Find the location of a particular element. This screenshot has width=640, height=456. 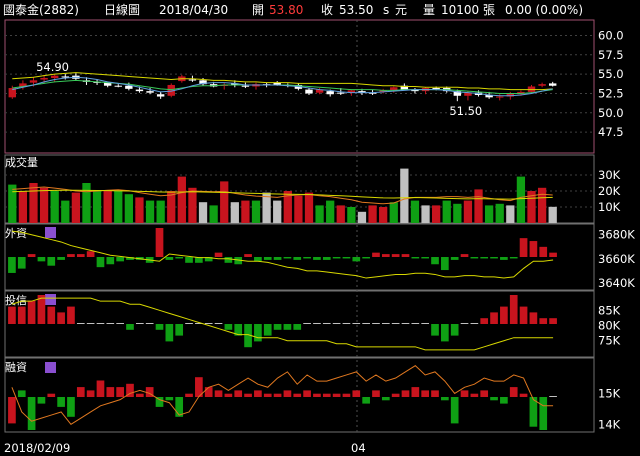

trust-panel: 投信 75K80K 85K is located at coordinates (313, 322).